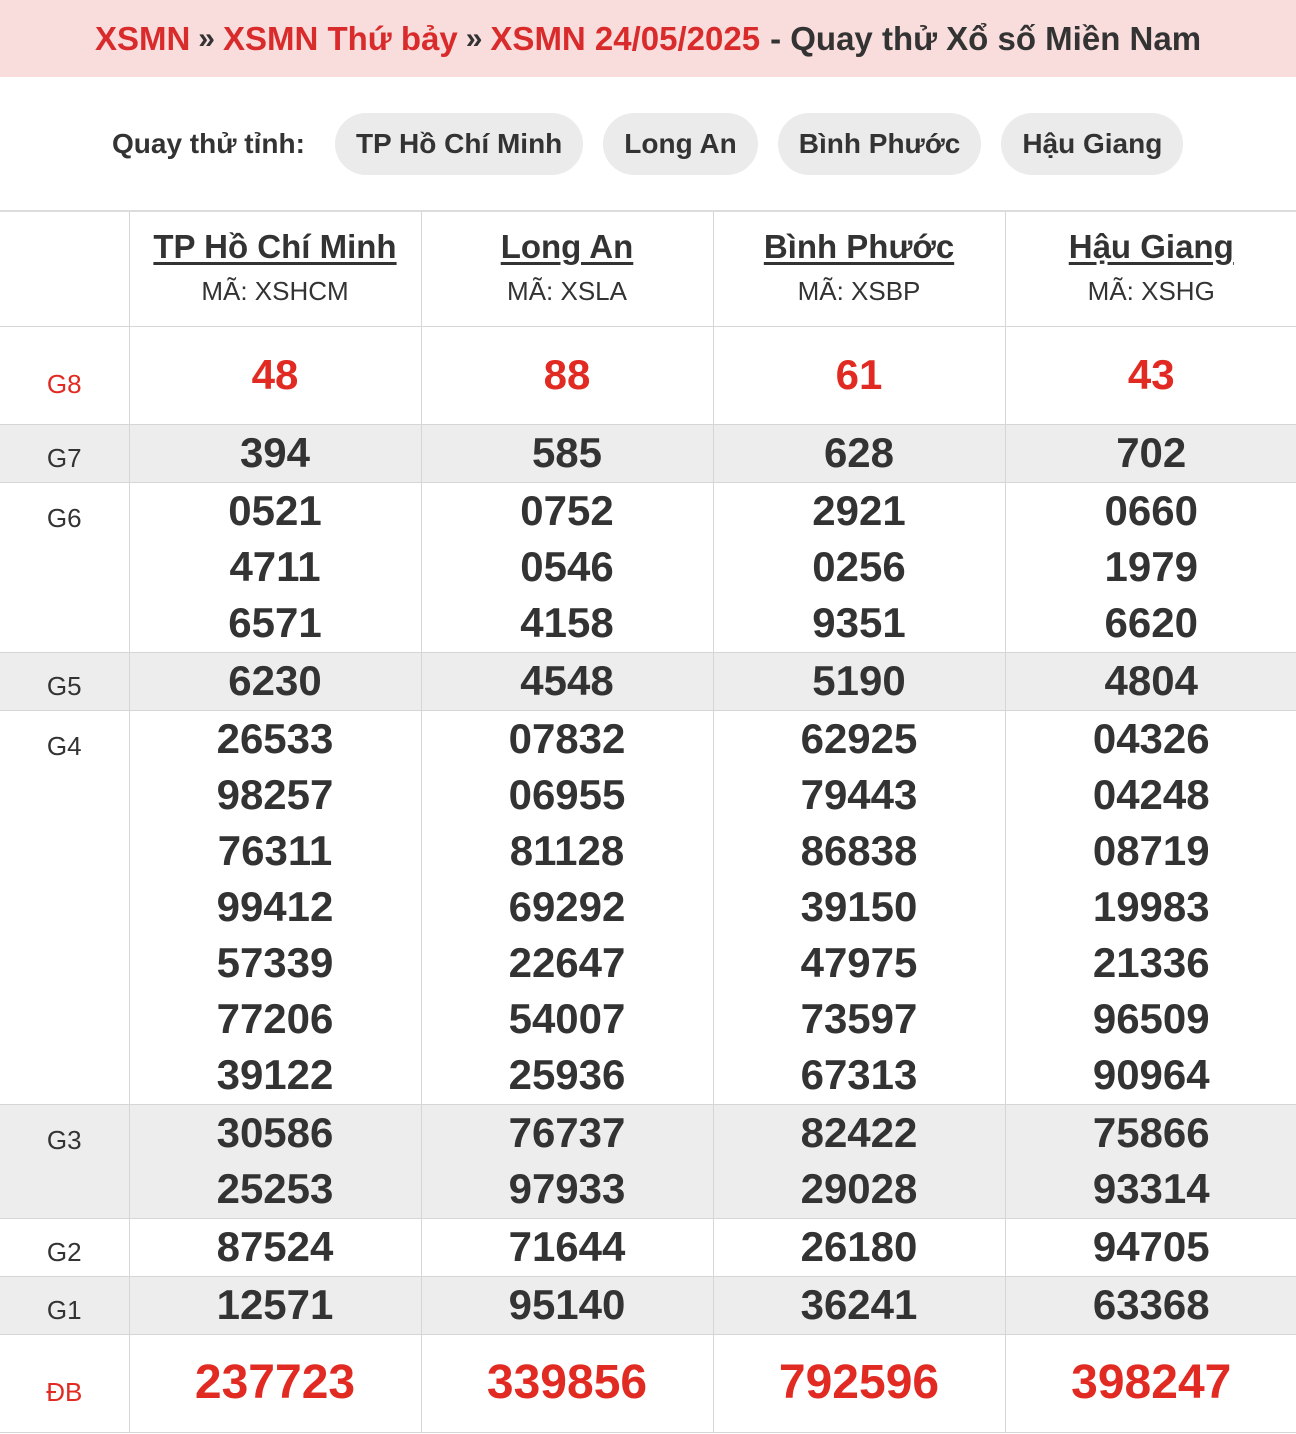 The height and width of the screenshot is (1434, 1296). I want to click on prize-cell: 95140, so click(567, 1305).